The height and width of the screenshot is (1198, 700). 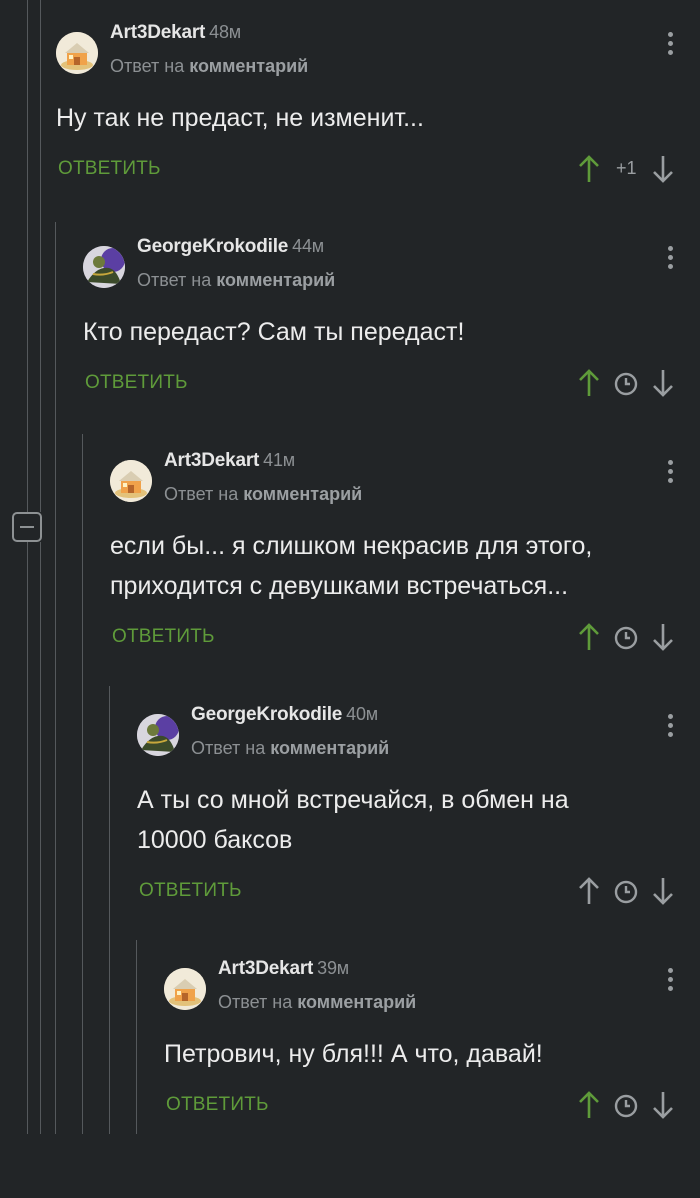 What do you see at coordinates (230, 247) in the screenshot?
I see `author-name: GeorgeKrokodile 44м` at bounding box center [230, 247].